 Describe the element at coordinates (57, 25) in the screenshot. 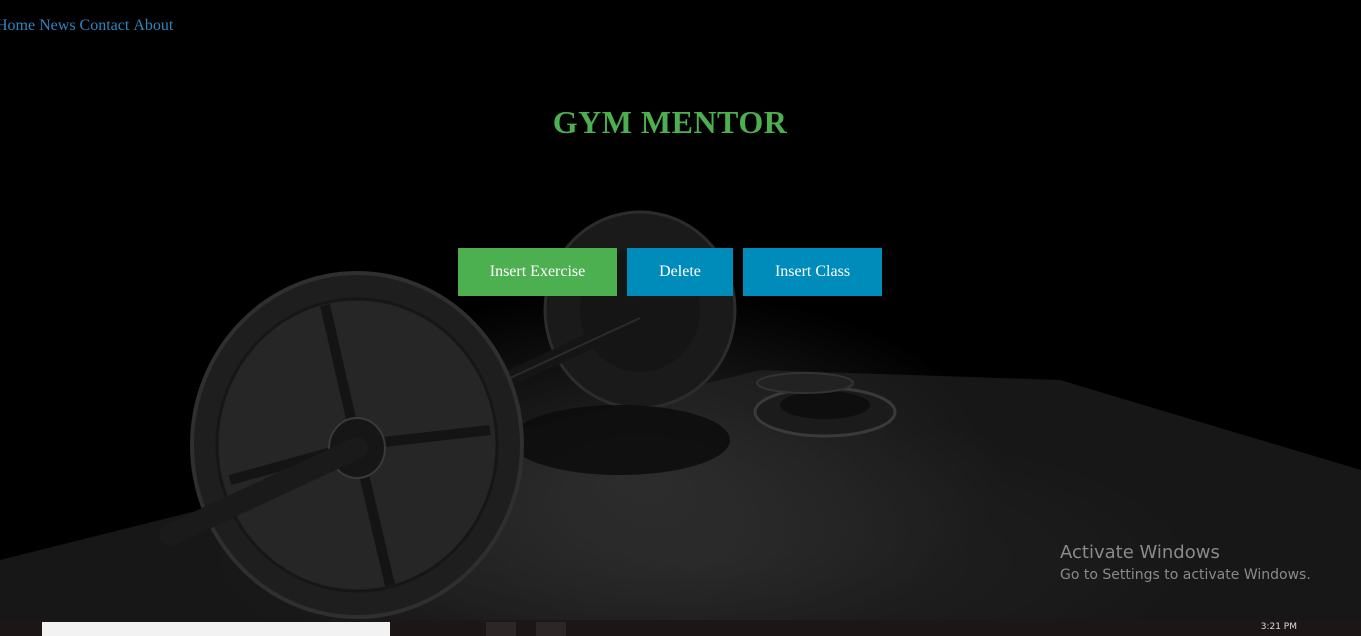

I see `nav-link-news: News` at that location.